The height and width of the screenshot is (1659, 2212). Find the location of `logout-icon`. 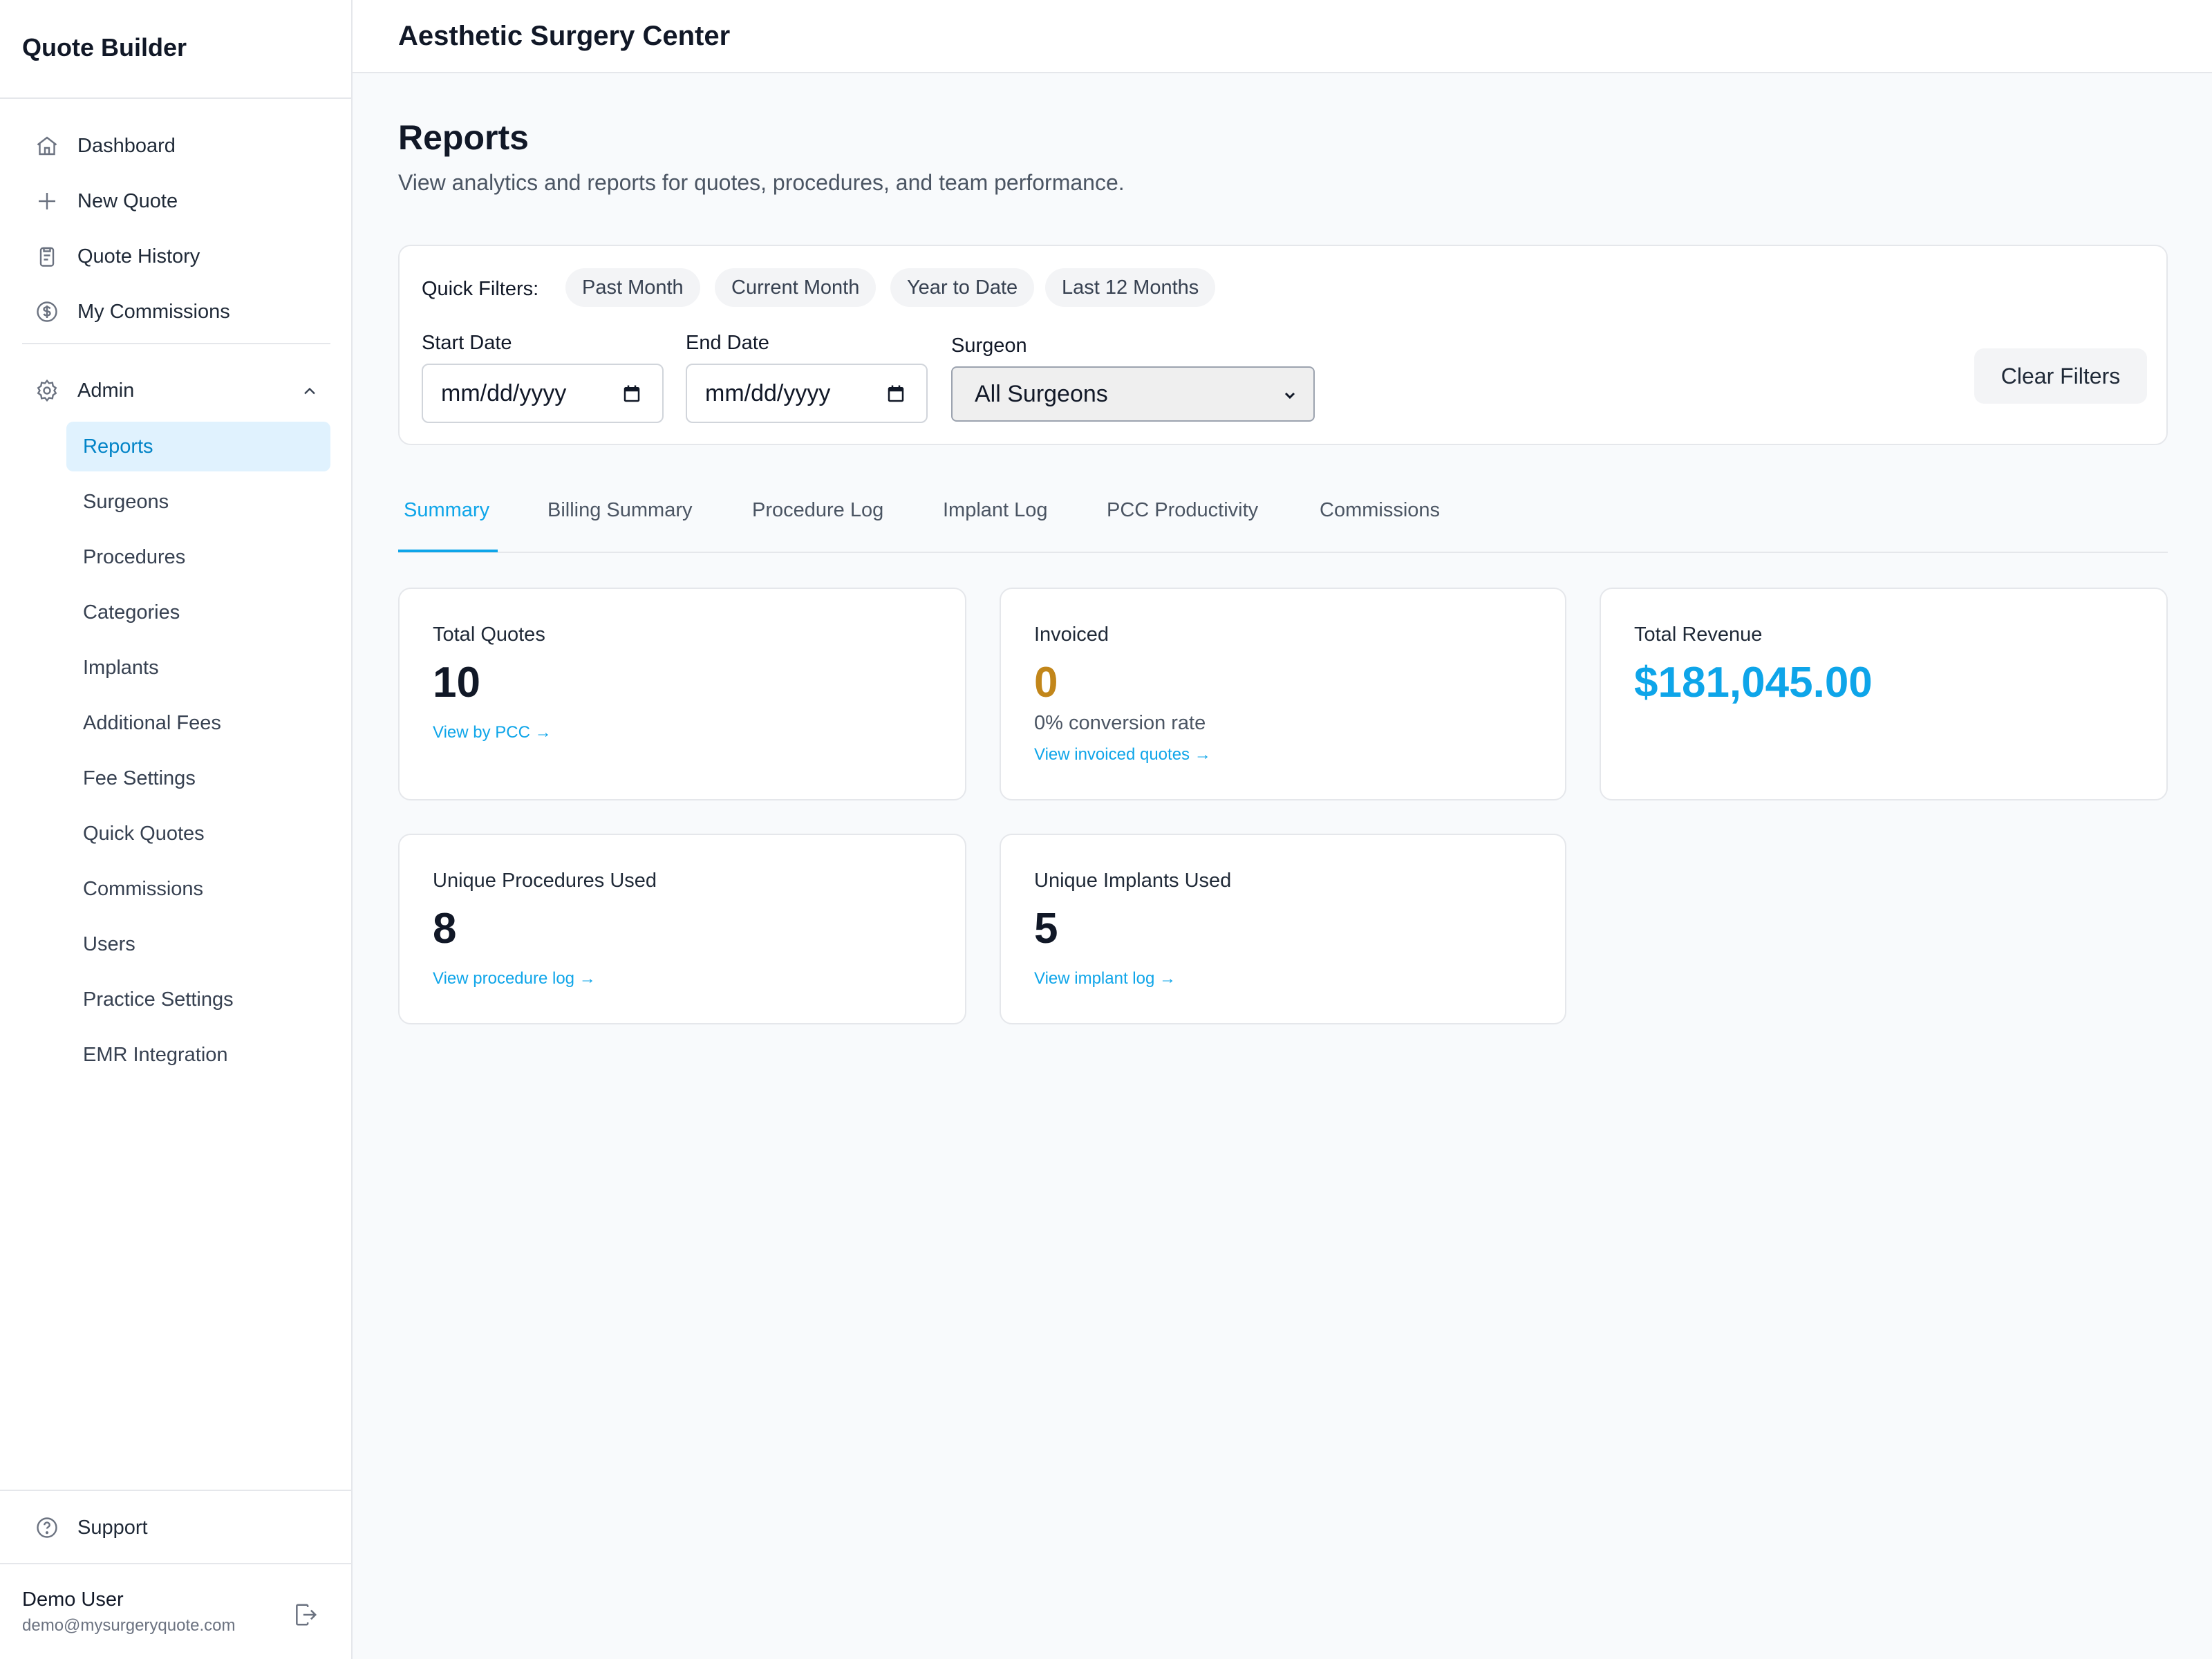

logout-icon is located at coordinates (306, 1614).